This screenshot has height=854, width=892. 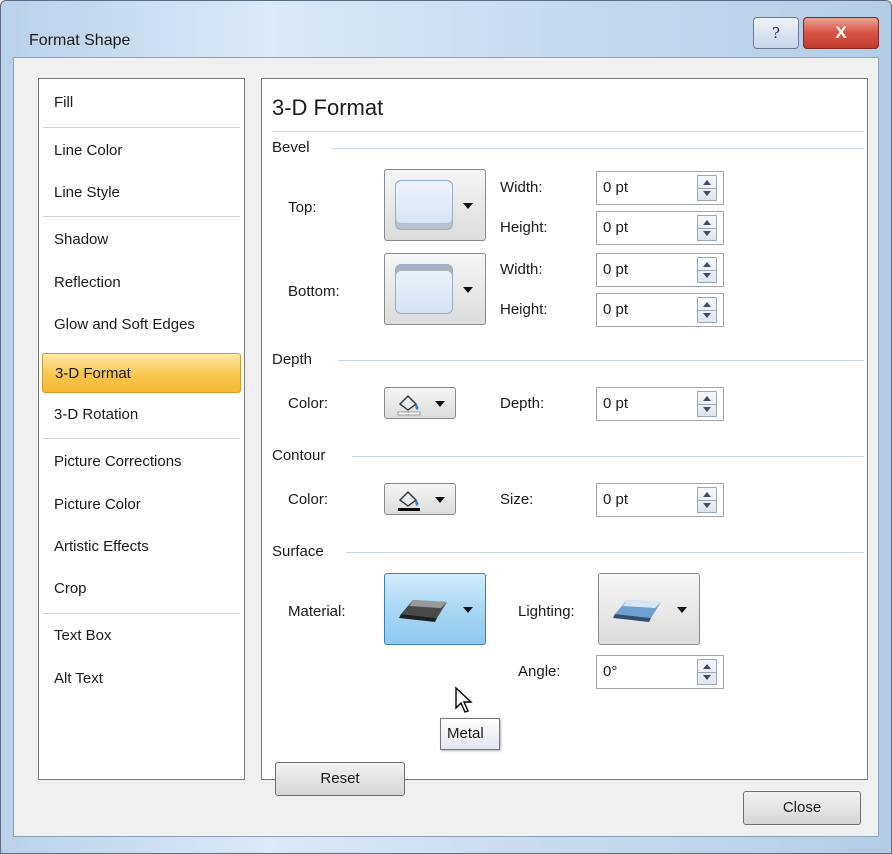 I want to click on bevel-bottom-height-label: Height:, so click(x=524, y=309).